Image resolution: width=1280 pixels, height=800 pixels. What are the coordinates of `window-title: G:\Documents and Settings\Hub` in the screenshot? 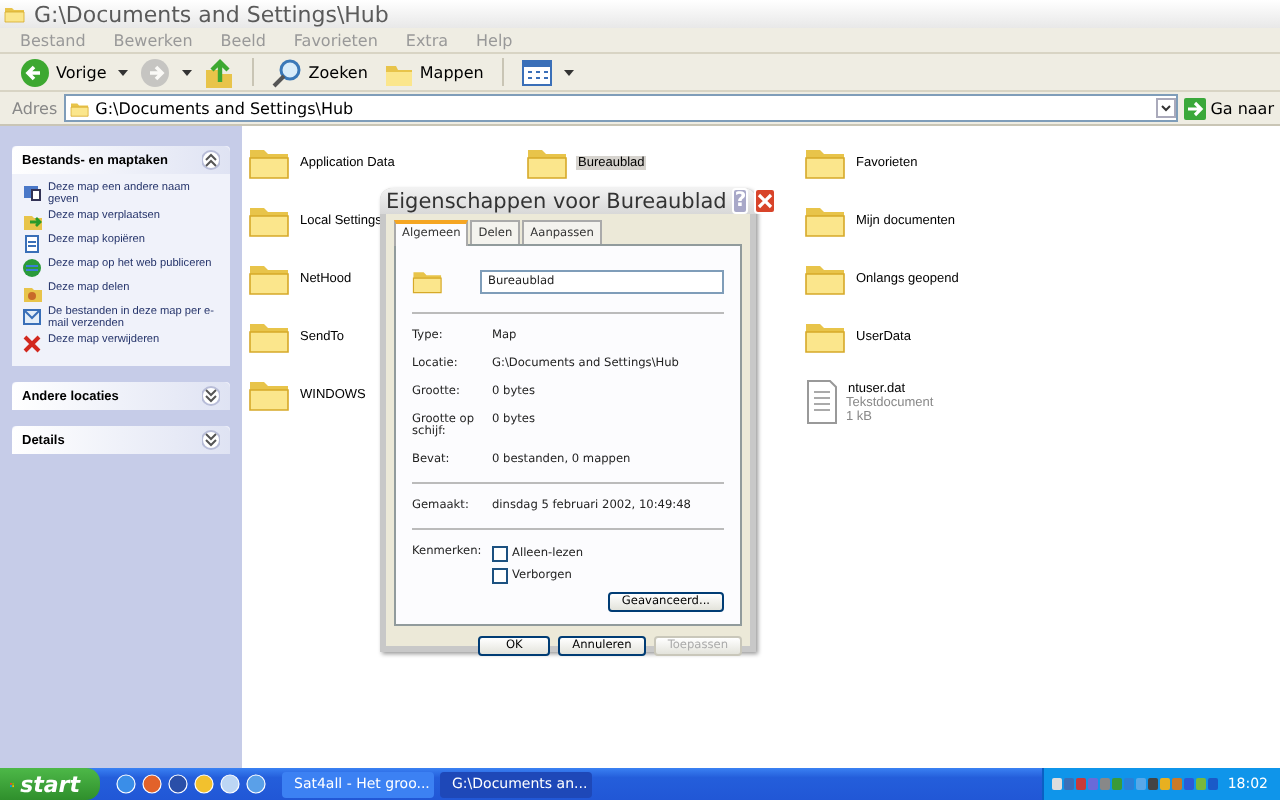 It's located at (211, 14).